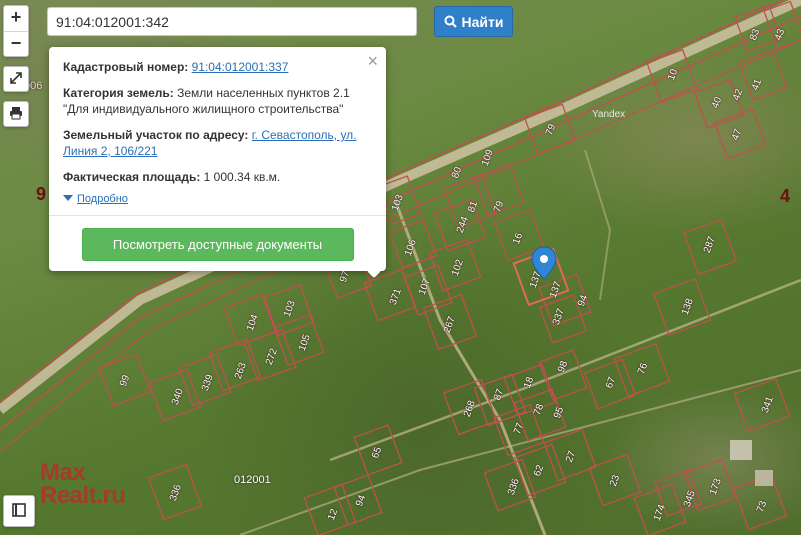 This screenshot has width=801, height=535. I want to click on print-button, so click(16, 114).